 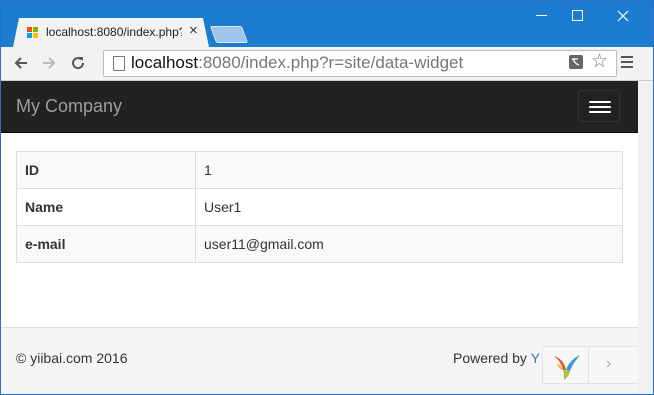 I want to click on debug-divider, so click(x=588, y=366).